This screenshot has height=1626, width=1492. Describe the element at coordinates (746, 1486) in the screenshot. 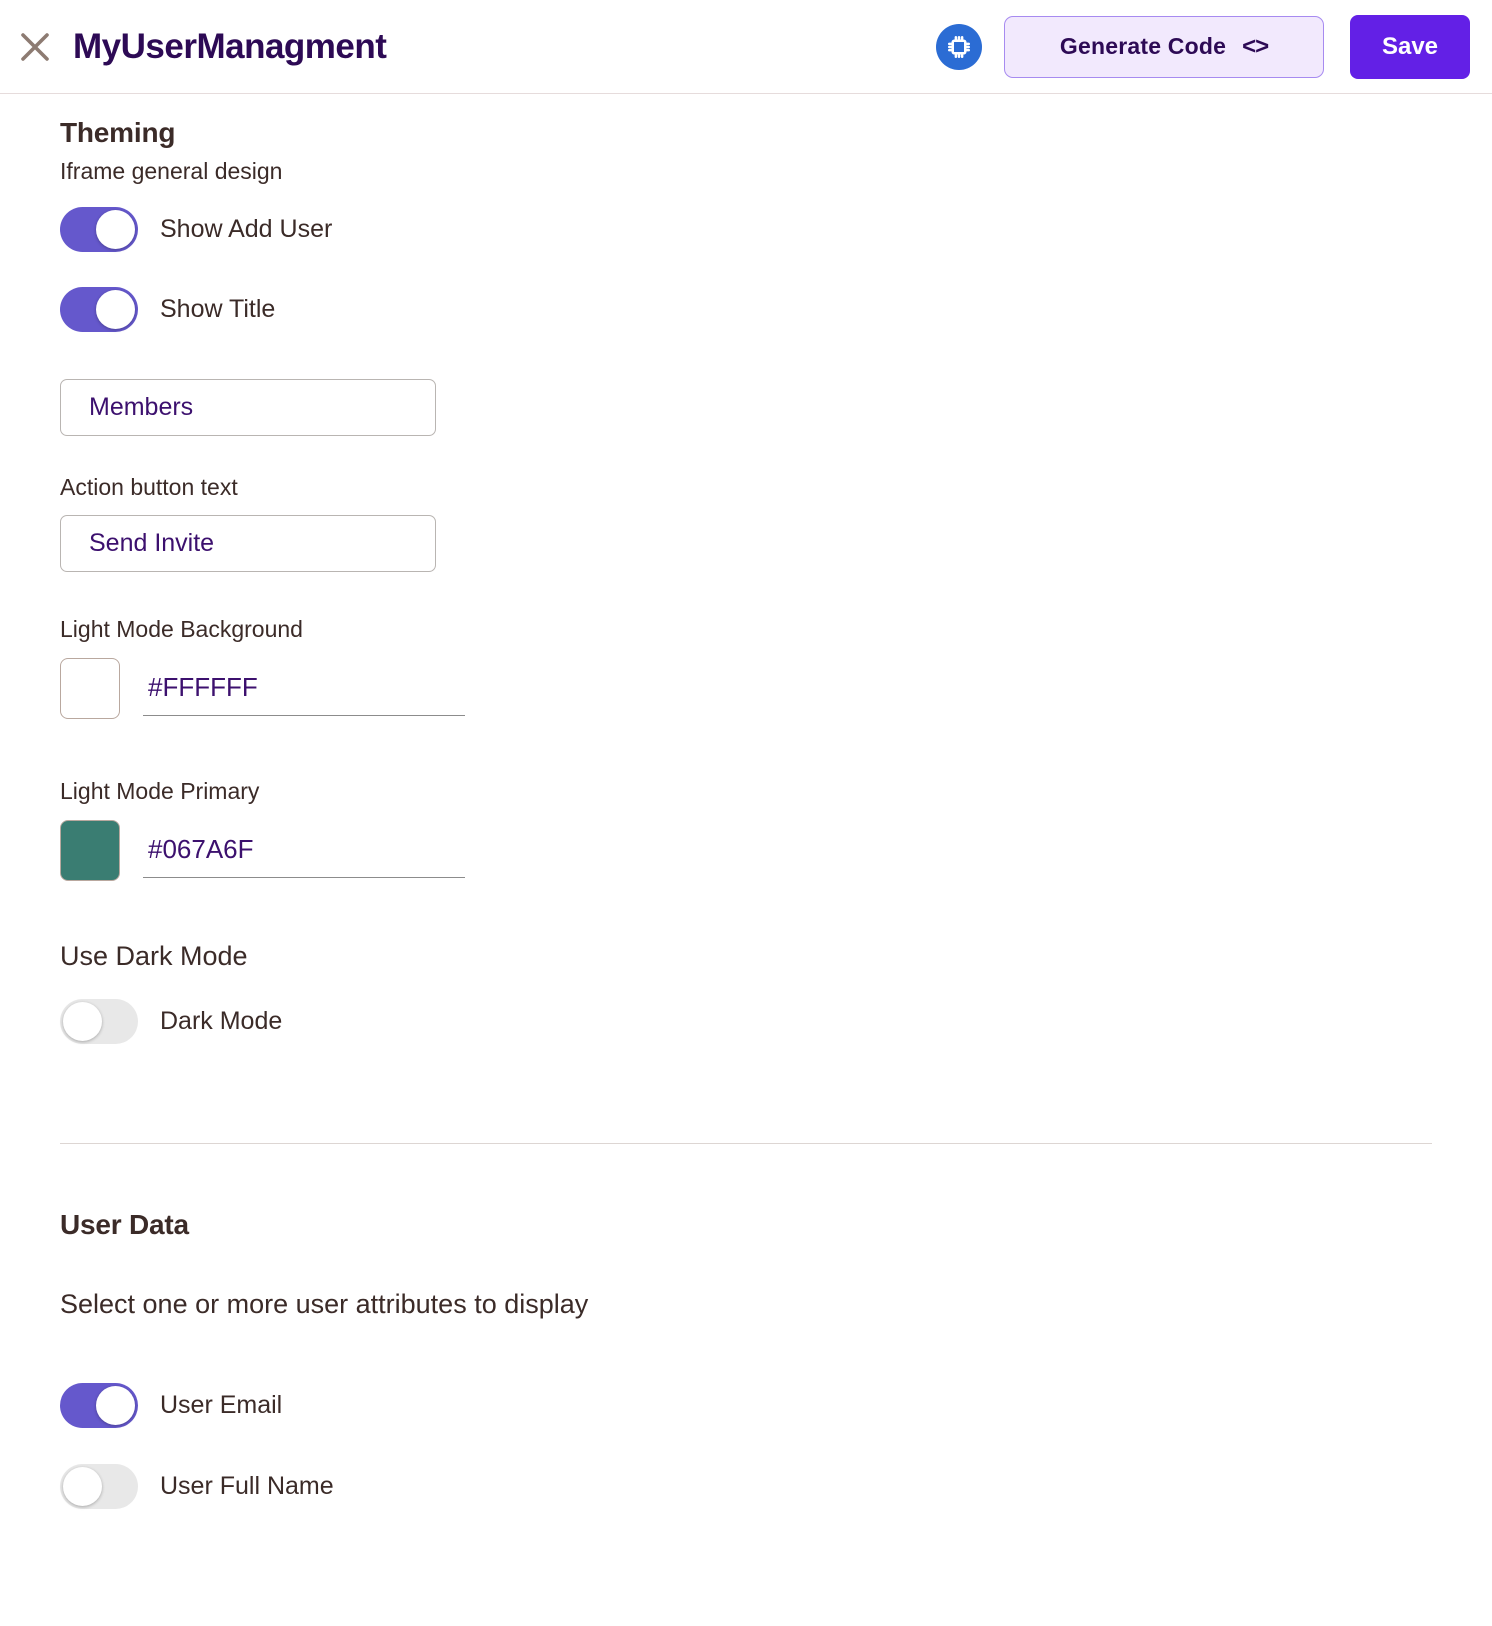

I see `toggle-row-user-full-name: User Full Name` at that location.